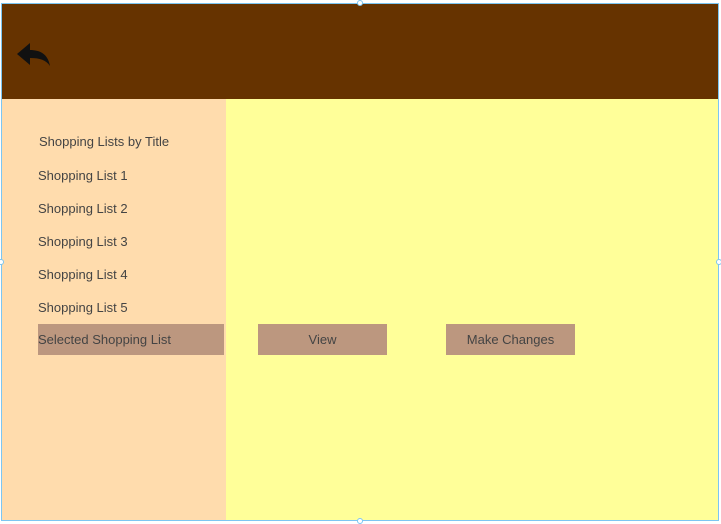 The image size is (721, 524). What do you see at coordinates (83, 274) in the screenshot?
I see `shopping-list-item-4: Shopping List 4` at bounding box center [83, 274].